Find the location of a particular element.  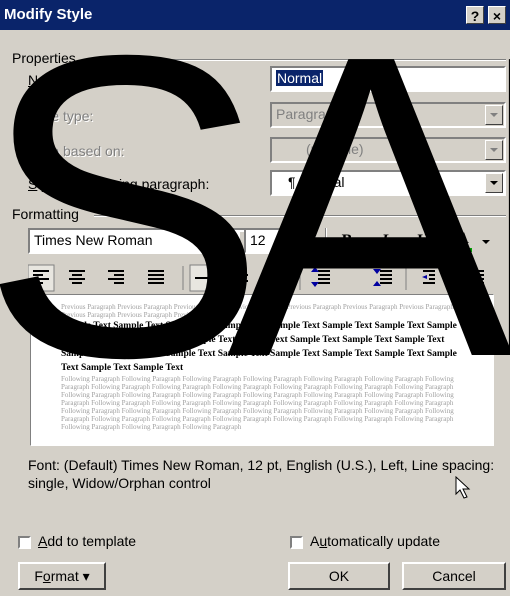

double-spacing-icon is located at coordinates (280, 278).